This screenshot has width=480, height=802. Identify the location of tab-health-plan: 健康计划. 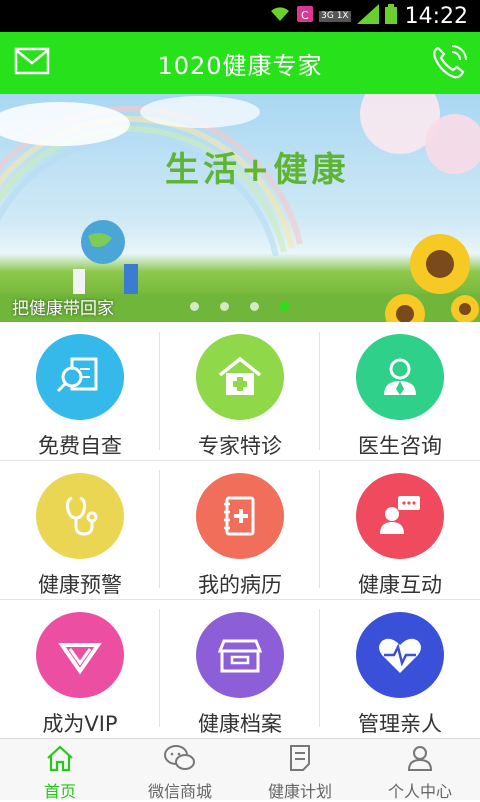
(300, 770).